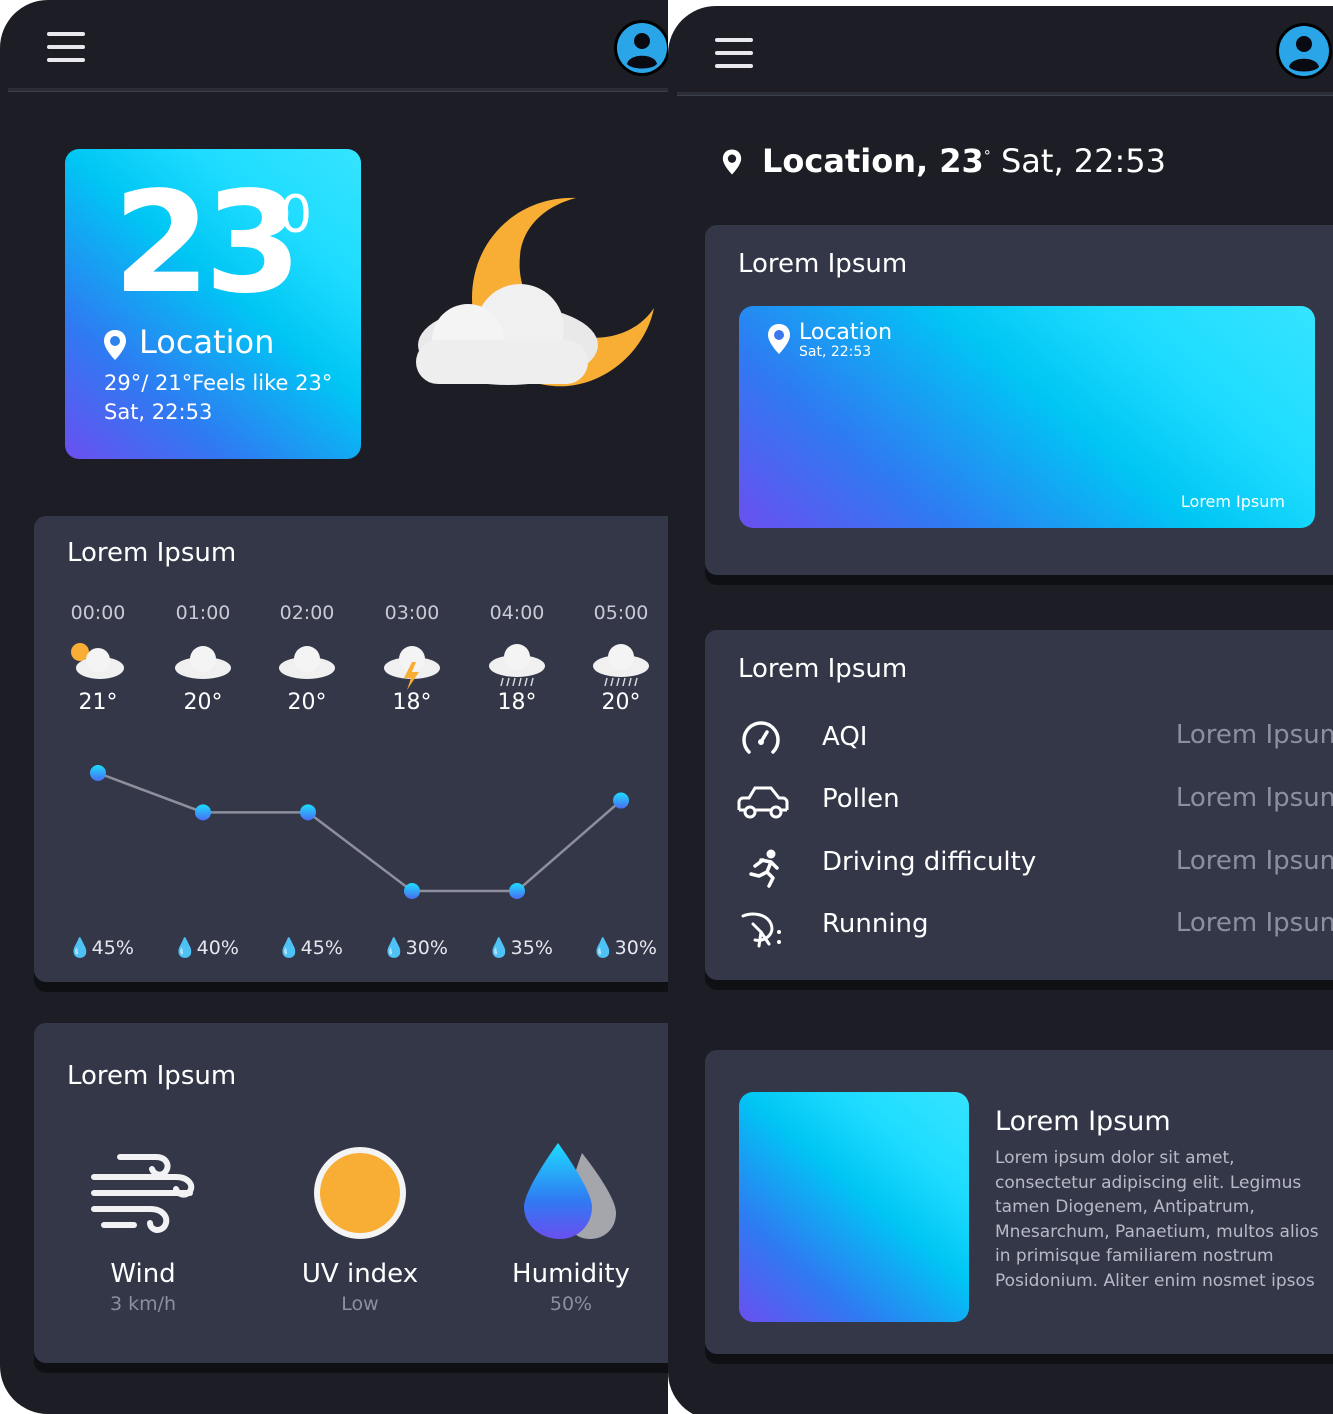 This screenshot has height=1414, width=1333. I want to click on uv-index-label: UV index, so click(360, 1274).